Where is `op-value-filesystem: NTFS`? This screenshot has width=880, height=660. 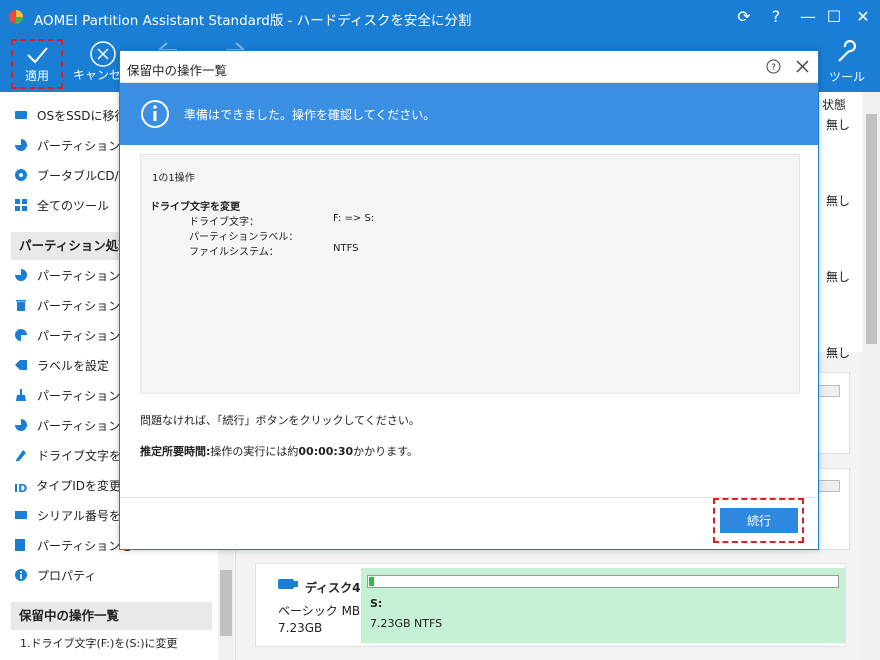
op-value-filesystem: NTFS is located at coordinates (346, 248).